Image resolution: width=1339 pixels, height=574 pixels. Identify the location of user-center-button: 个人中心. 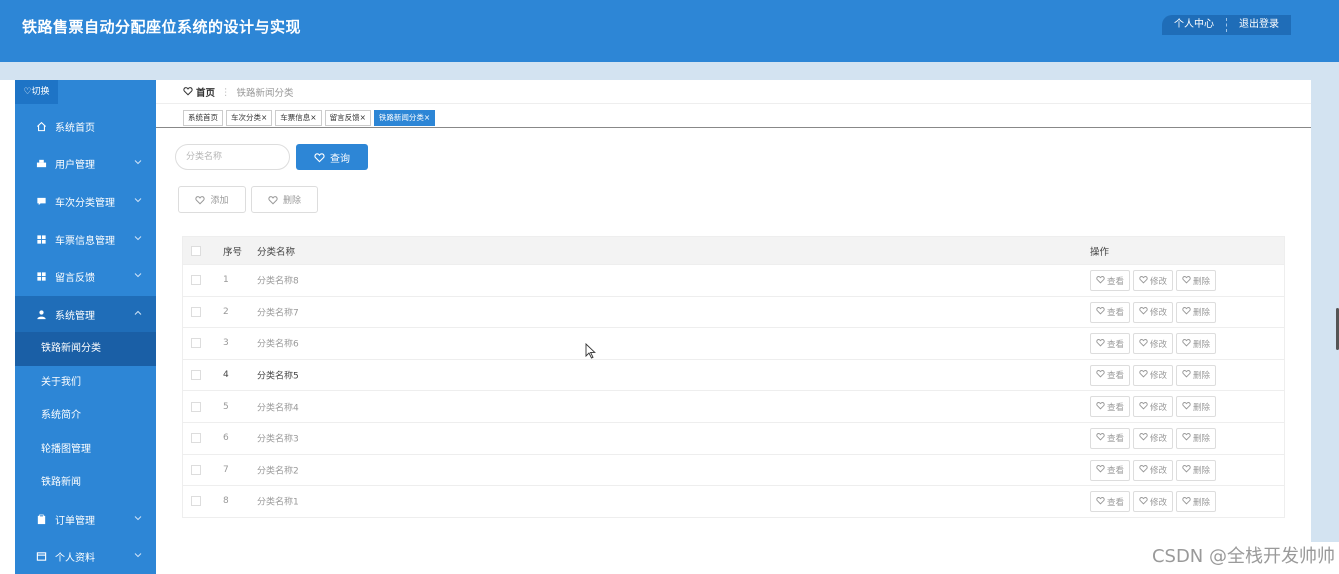
(1194, 25).